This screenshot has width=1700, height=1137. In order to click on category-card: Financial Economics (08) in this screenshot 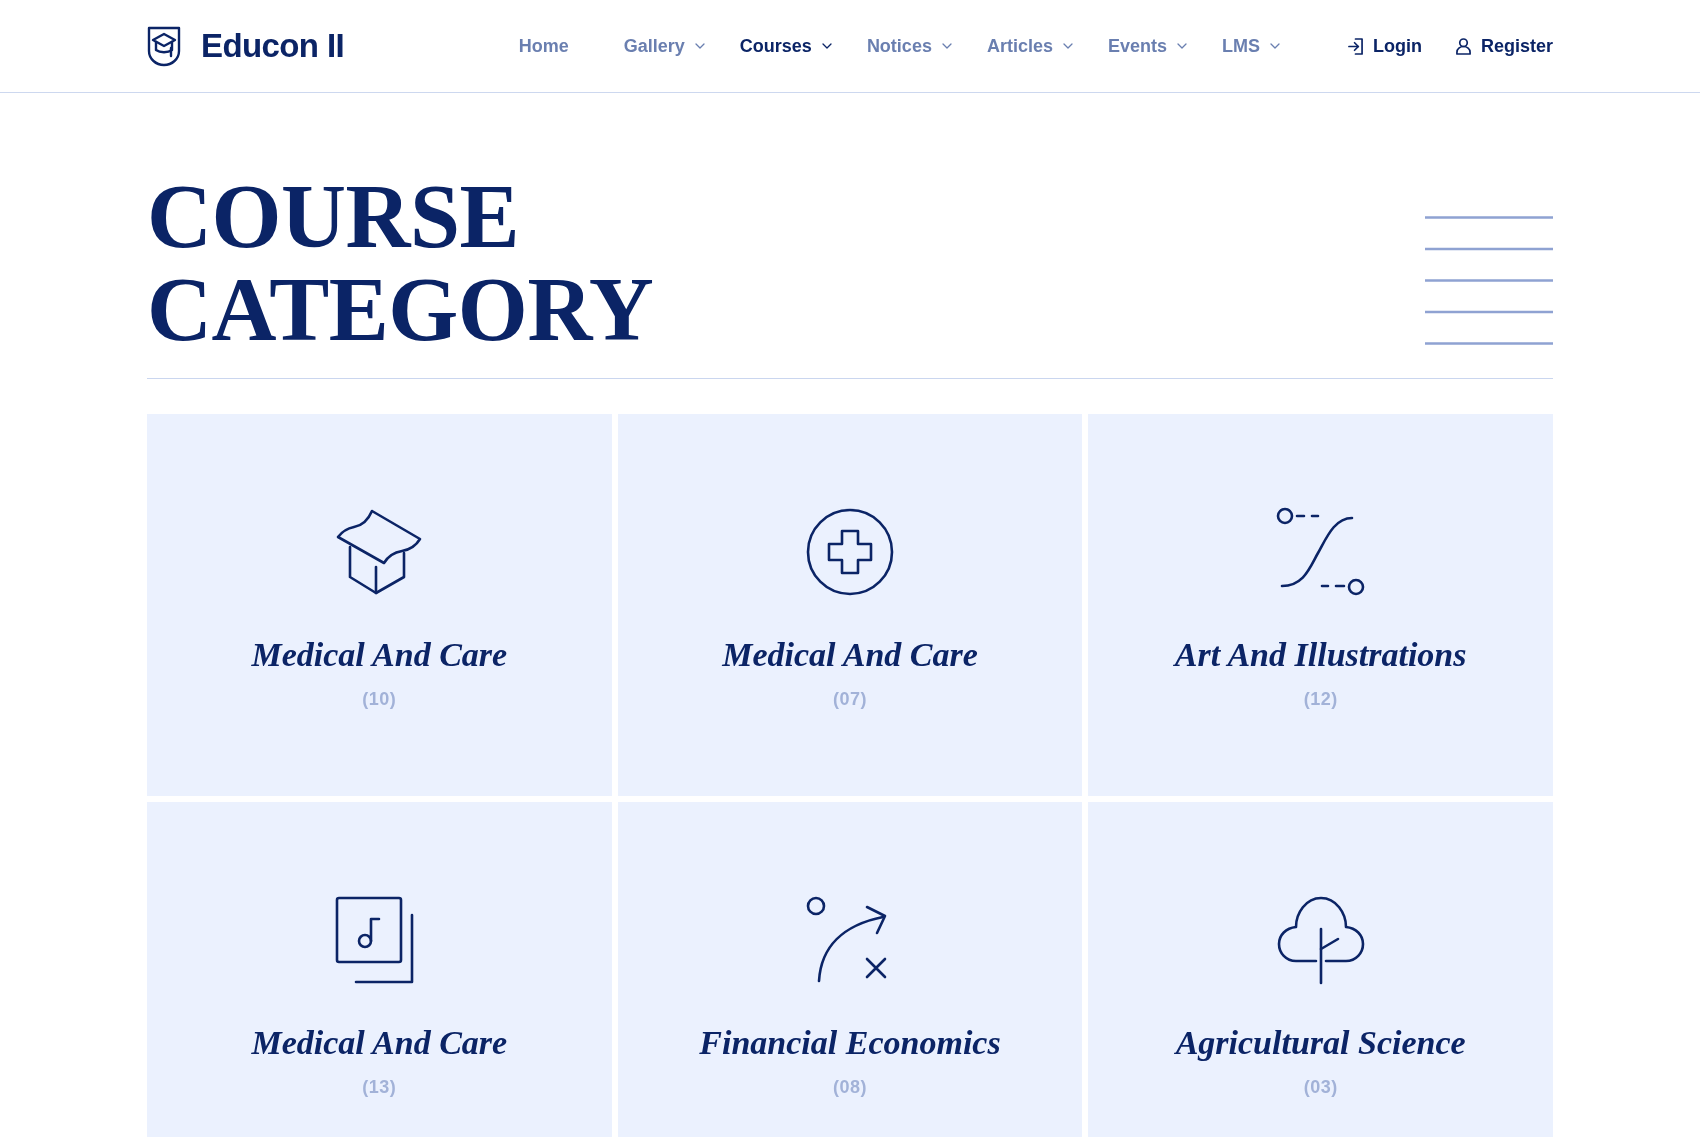, I will do `click(850, 969)`.